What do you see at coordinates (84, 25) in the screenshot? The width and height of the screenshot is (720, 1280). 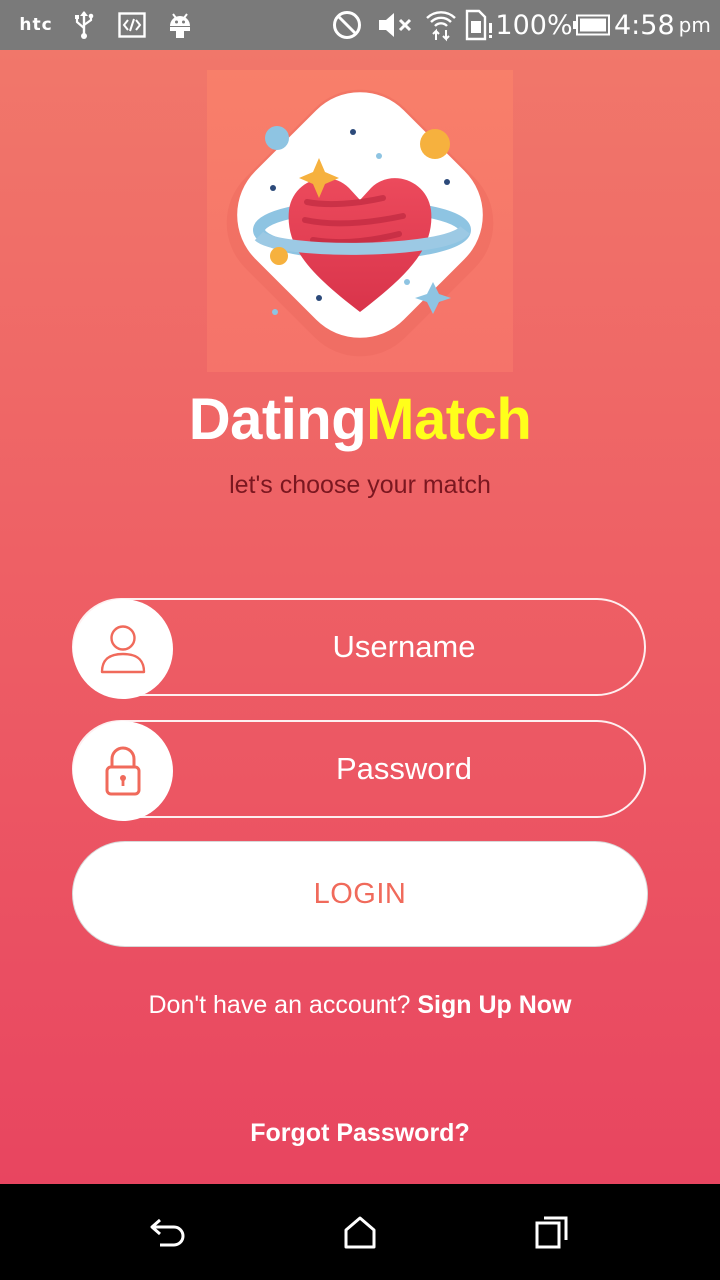 I see `usb-icon` at bounding box center [84, 25].